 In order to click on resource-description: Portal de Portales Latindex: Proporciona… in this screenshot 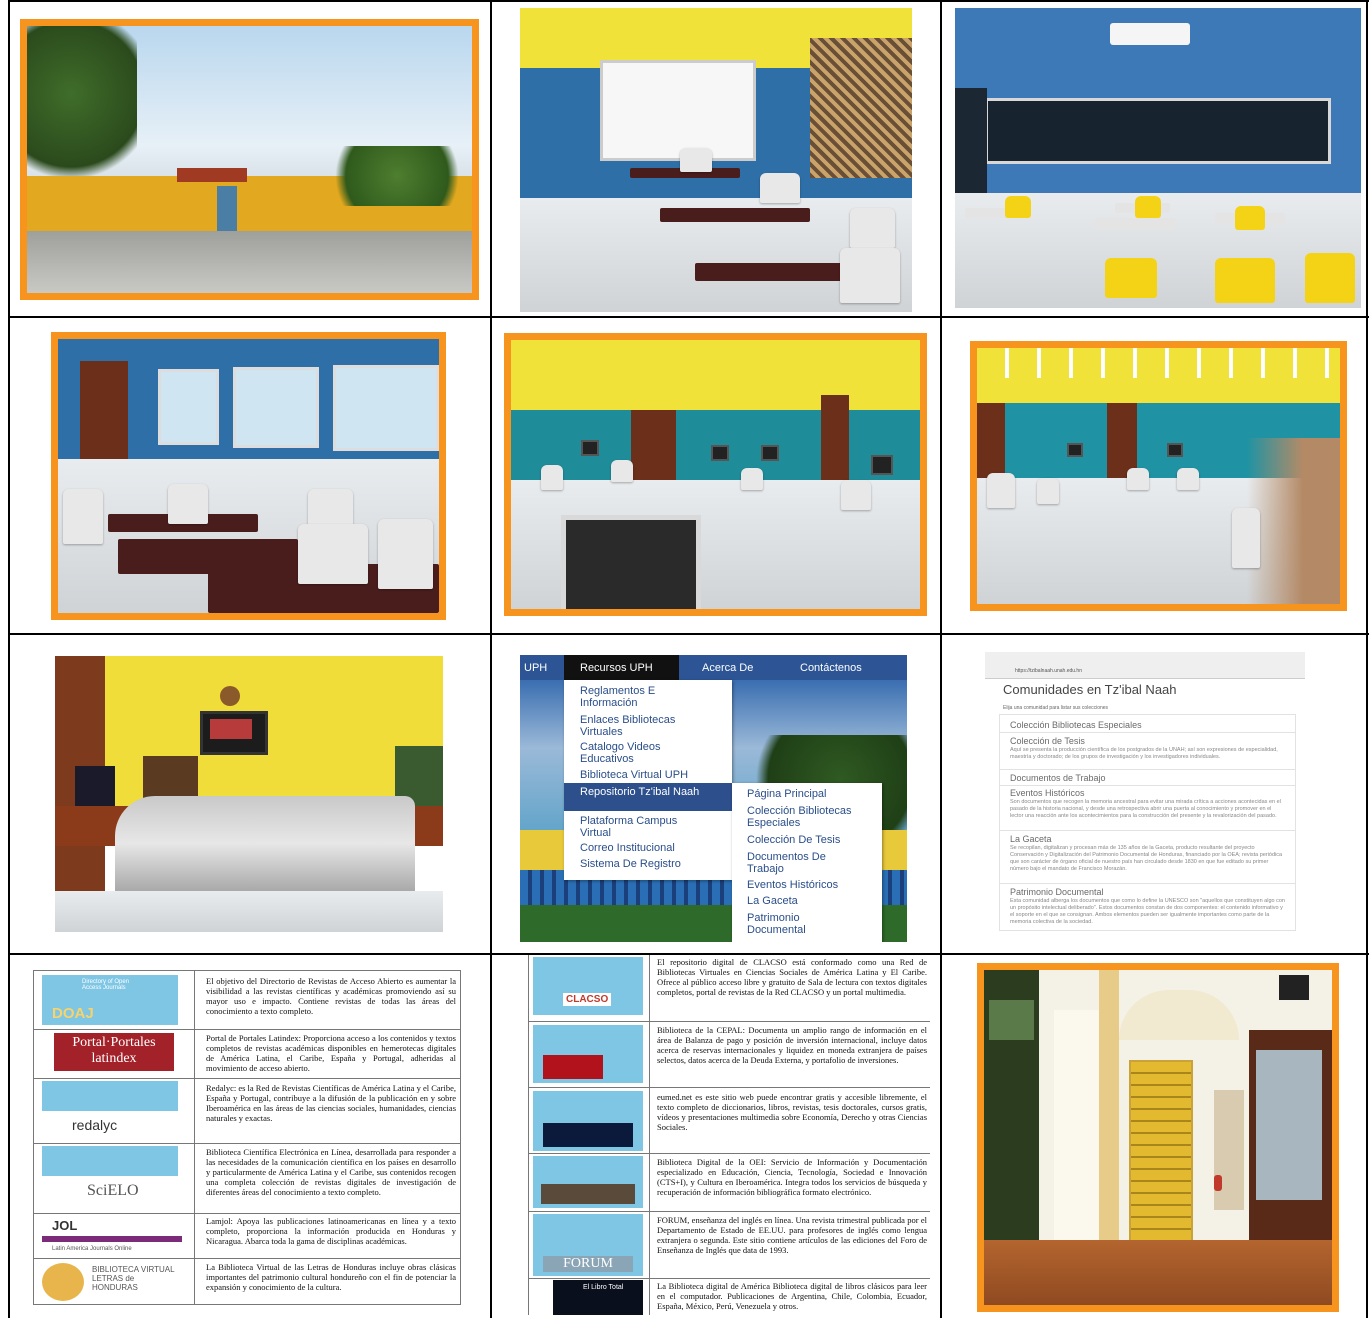, I will do `click(331, 1053)`.